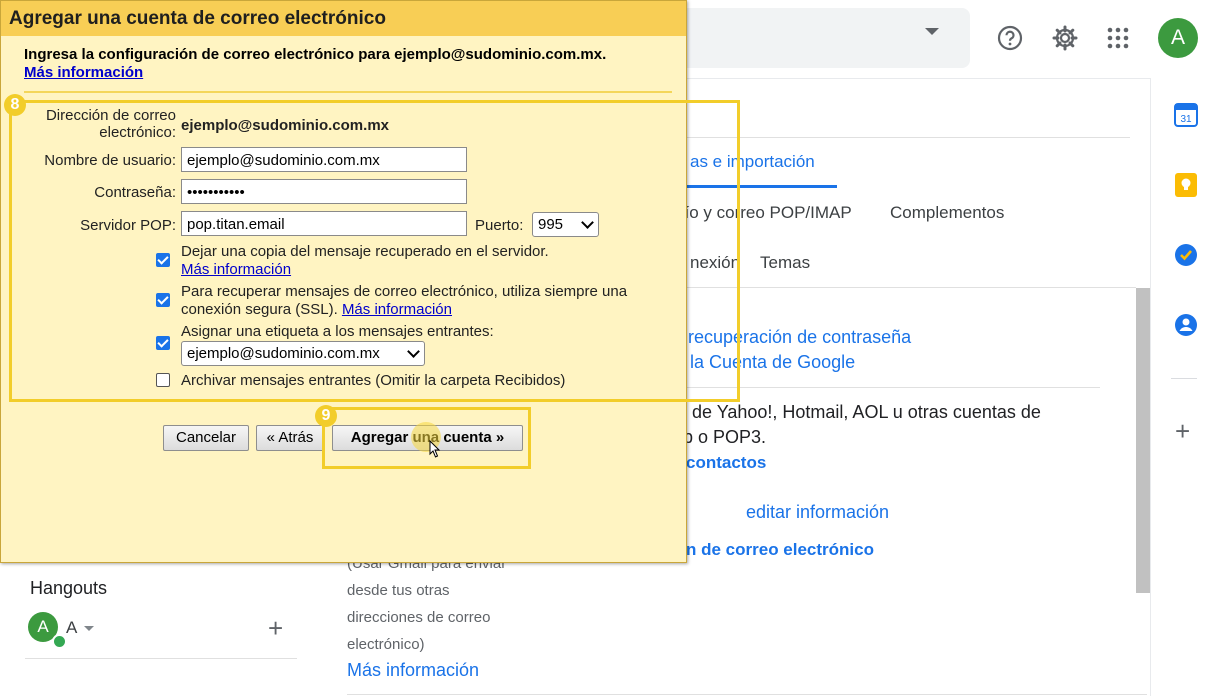 Image resolution: width=1217 pixels, height=696 pixels. Describe the element at coordinates (1118, 38) in the screenshot. I see `apps-grid-icon` at that location.